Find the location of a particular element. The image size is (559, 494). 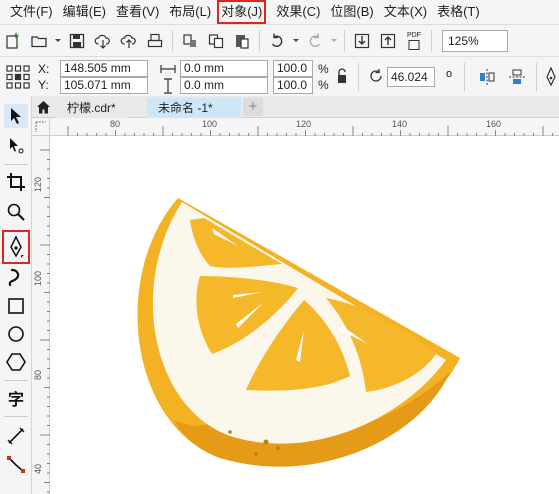

redo-button is located at coordinates (315, 41).